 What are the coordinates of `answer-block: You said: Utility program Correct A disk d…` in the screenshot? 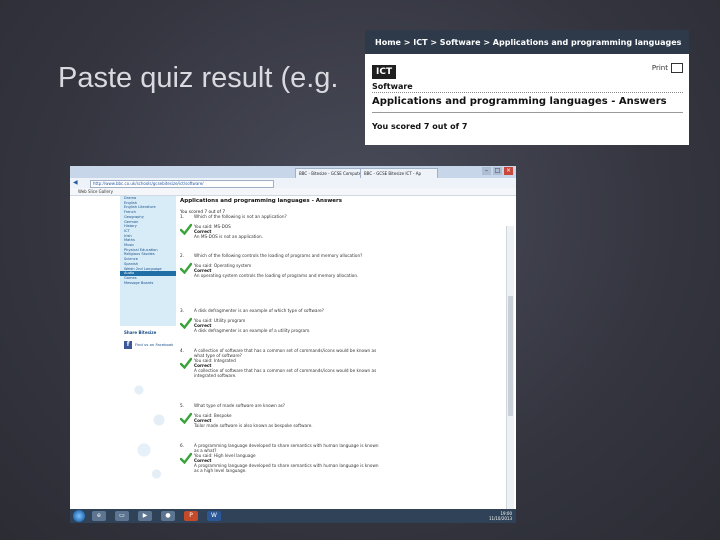 It's located at (289, 325).